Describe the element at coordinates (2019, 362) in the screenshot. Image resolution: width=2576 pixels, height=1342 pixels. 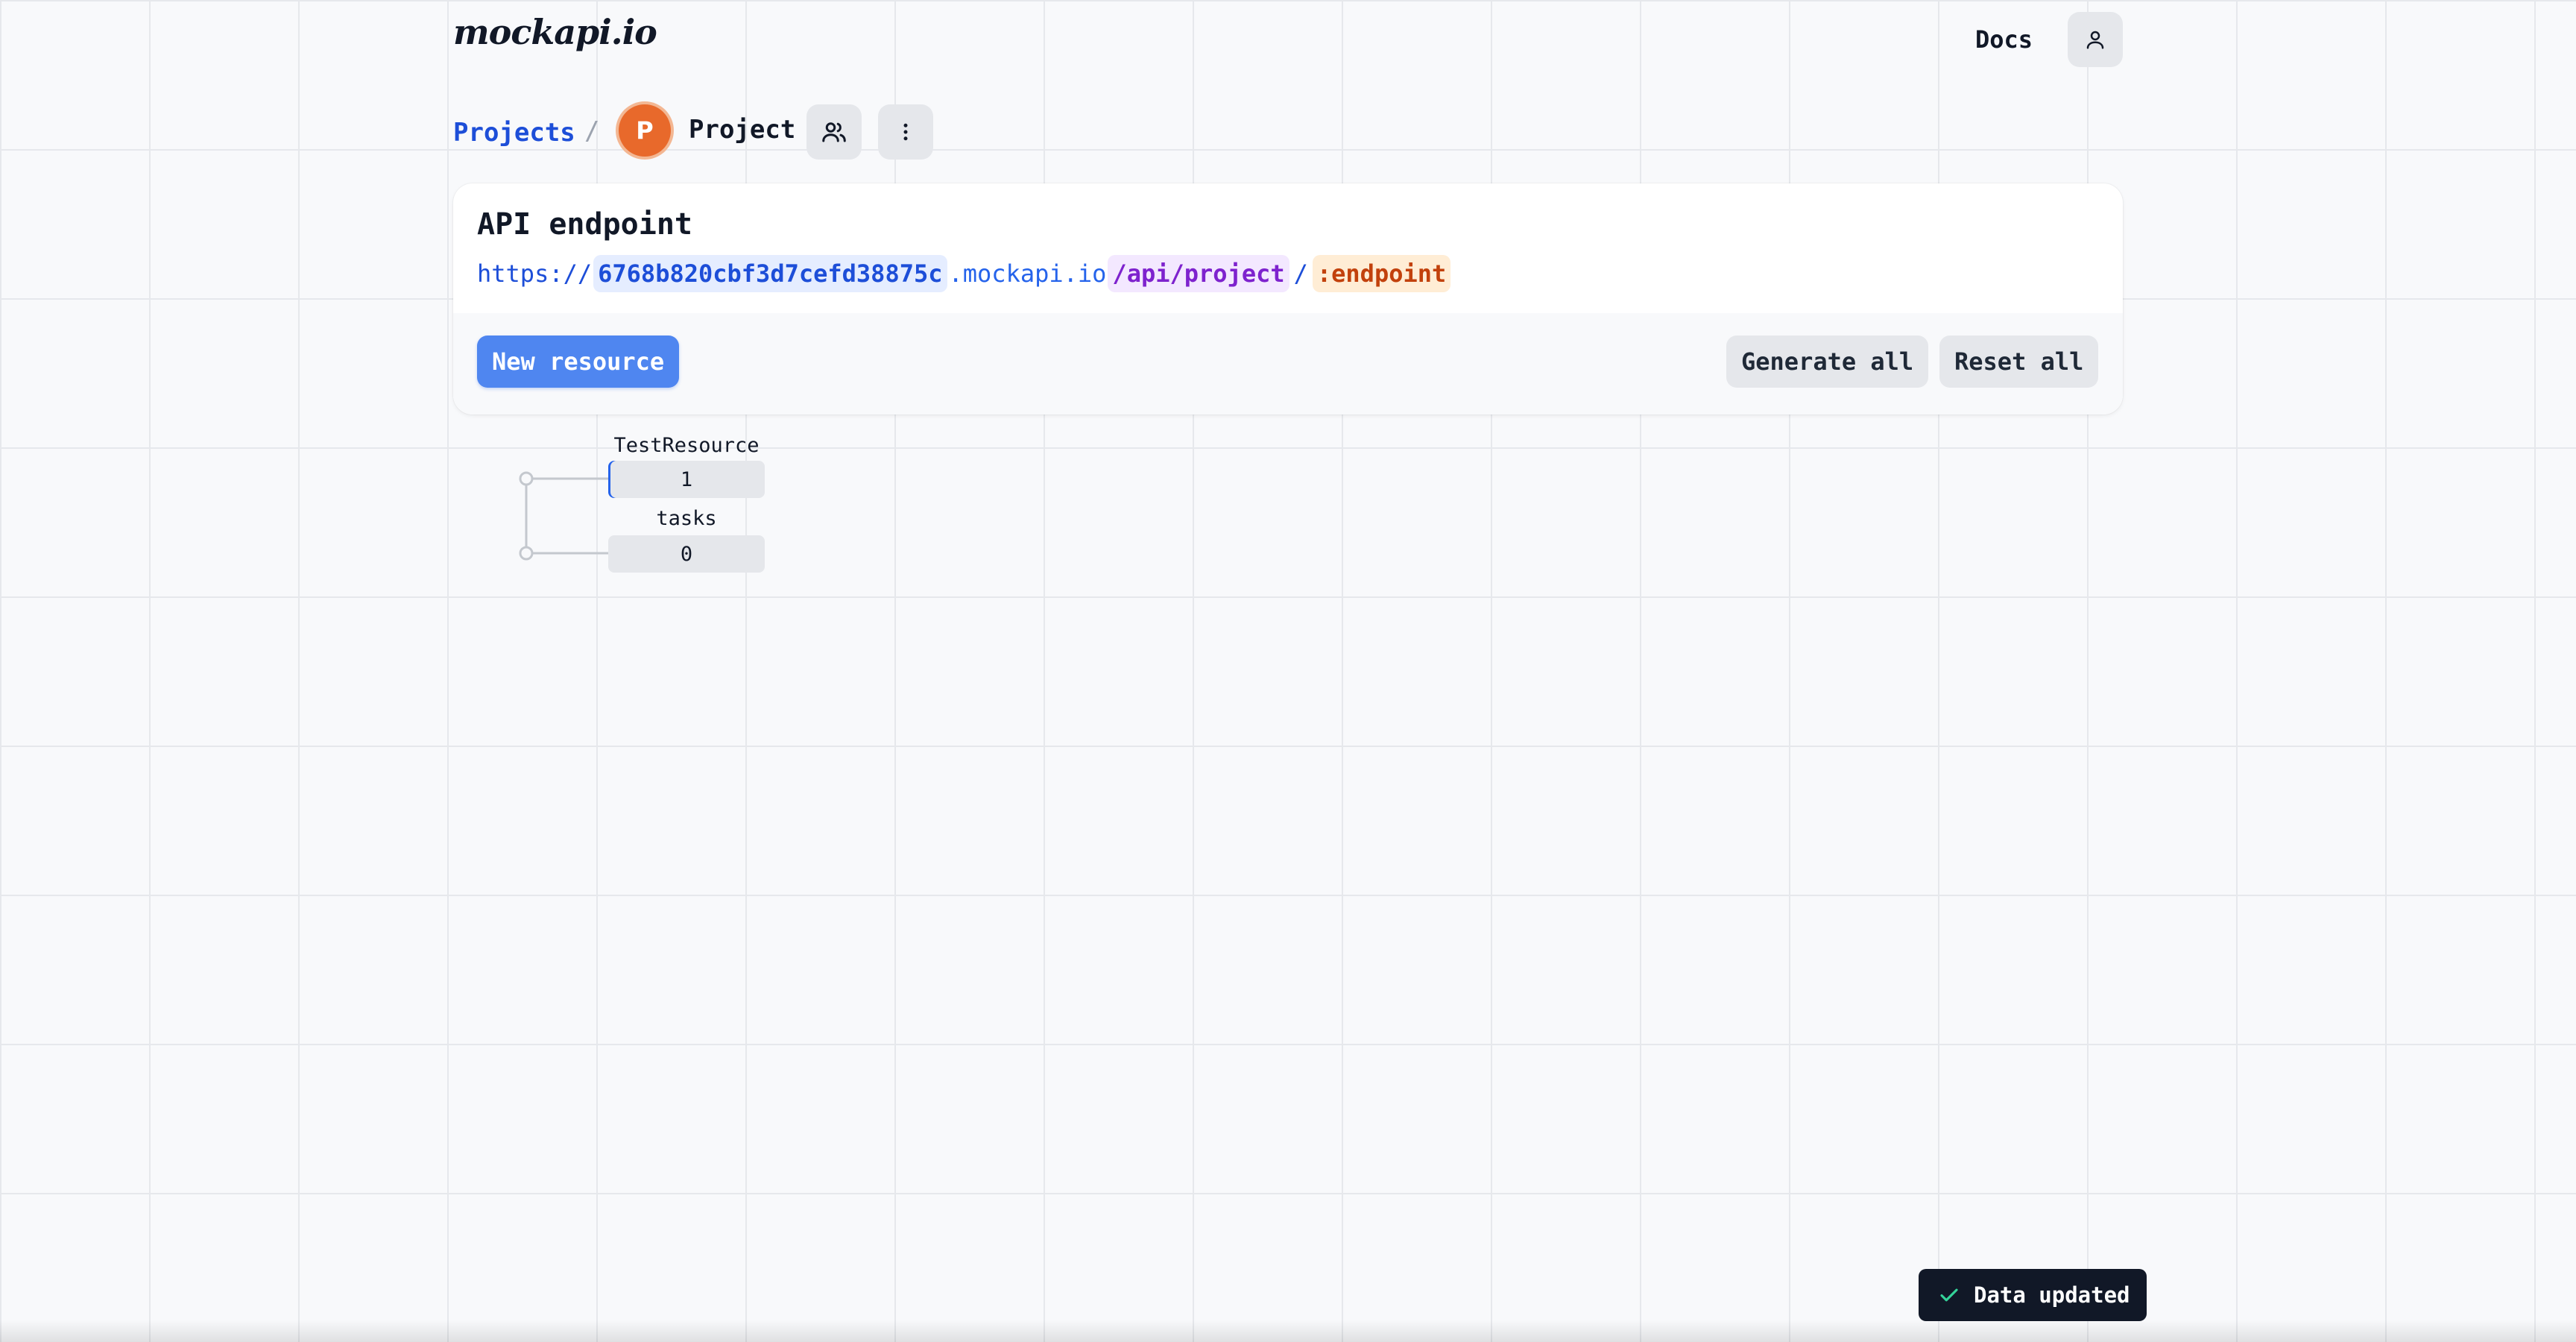
I see `reset-all-button: Reset all` at that location.